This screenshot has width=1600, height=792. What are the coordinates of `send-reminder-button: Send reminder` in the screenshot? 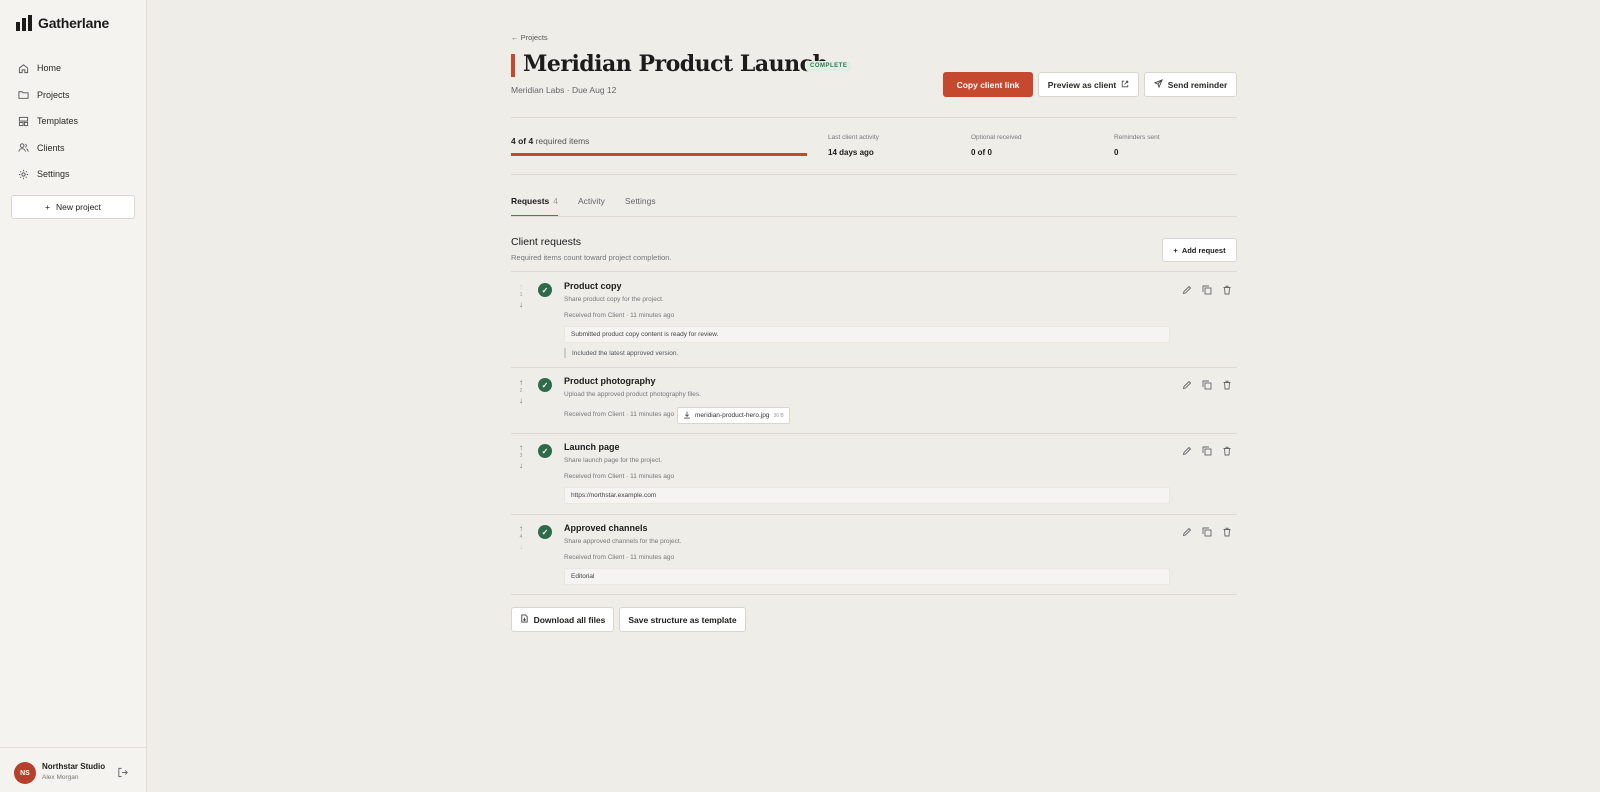 It's located at (1190, 84).